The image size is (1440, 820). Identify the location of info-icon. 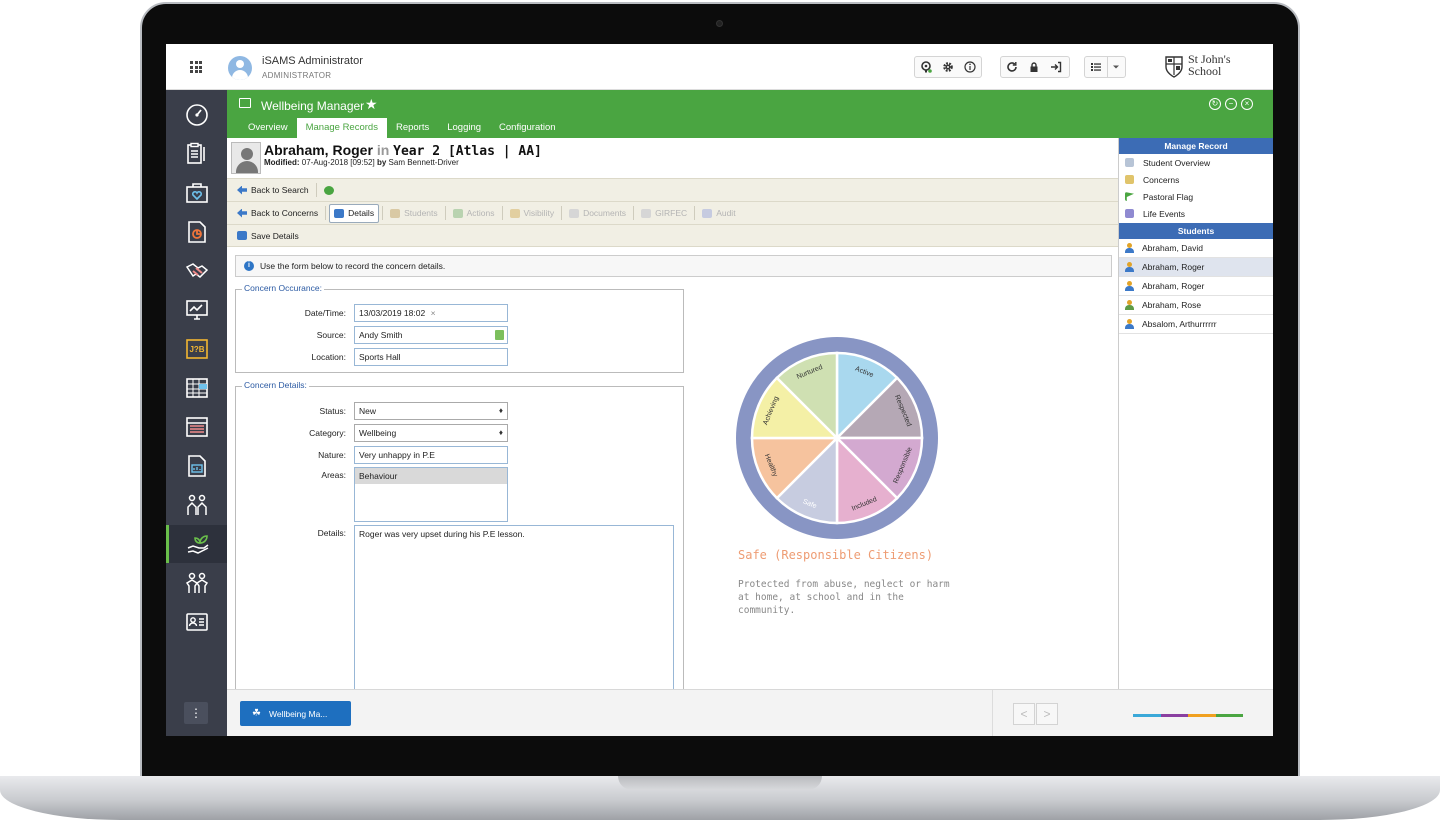
(970, 67).